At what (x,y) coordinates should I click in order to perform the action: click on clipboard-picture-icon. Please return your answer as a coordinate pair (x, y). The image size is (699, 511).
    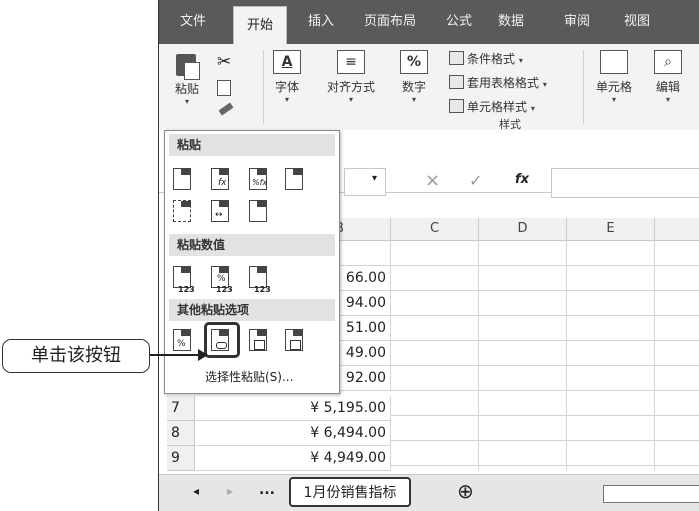
    Looking at the image, I should click on (258, 340).